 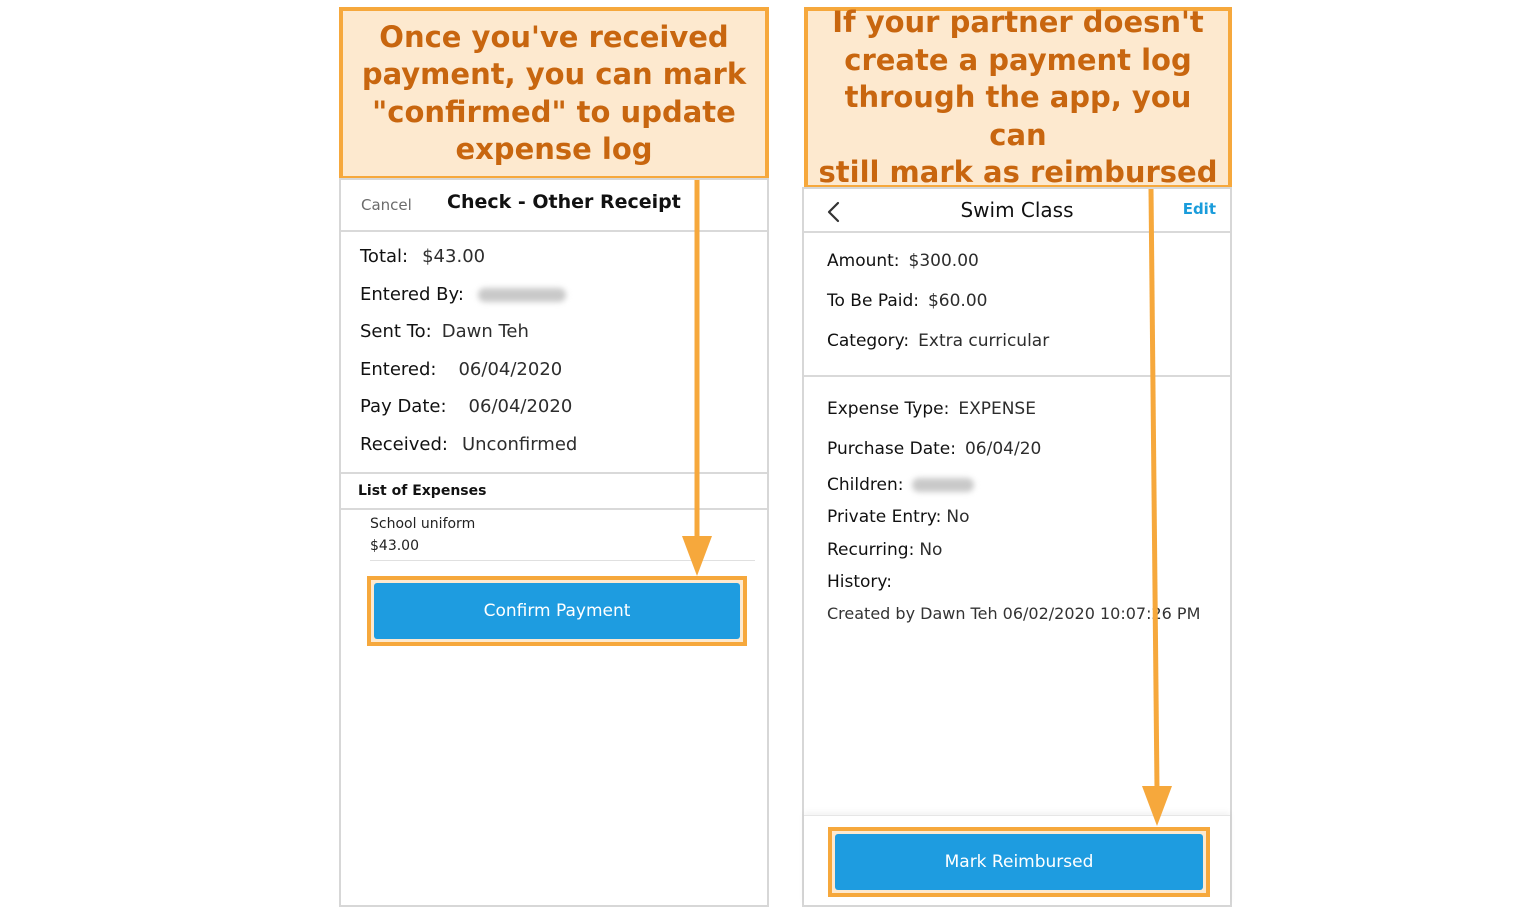 I want to click on field-category: Category: Extra curricular, so click(x=938, y=341).